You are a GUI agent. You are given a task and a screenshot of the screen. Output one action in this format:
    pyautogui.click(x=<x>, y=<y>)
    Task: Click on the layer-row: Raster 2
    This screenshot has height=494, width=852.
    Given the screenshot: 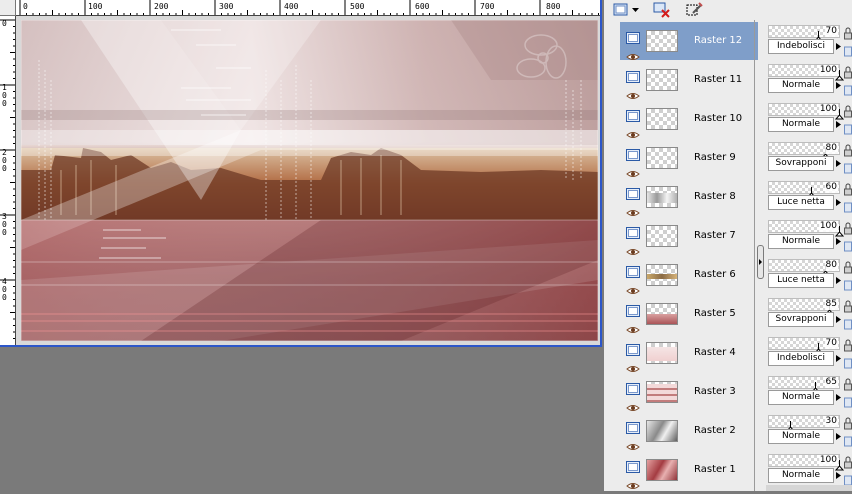 What is the action you would take?
    pyautogui.click(x=689, y=431)
    